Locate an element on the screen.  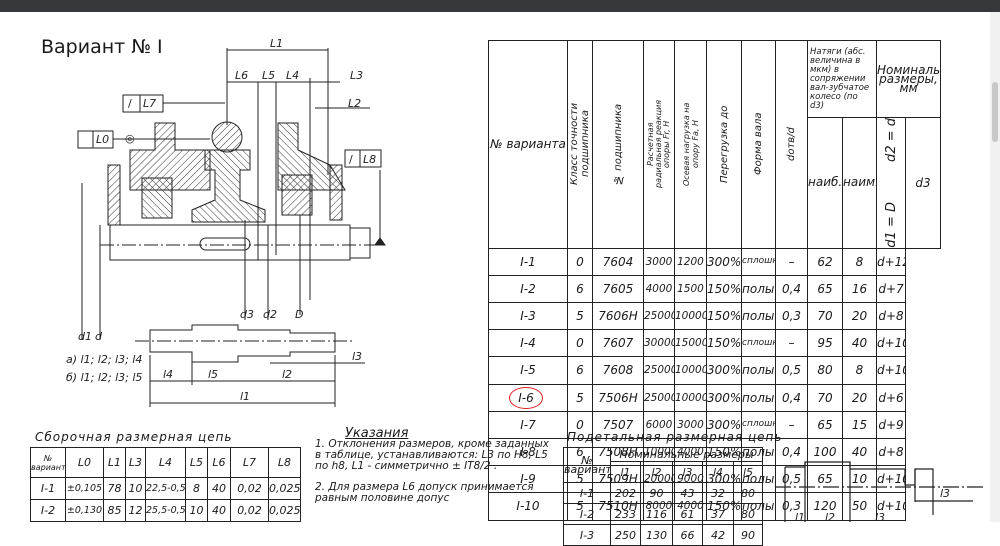
detail-cell: 61 is located at coordinates (687, 514).